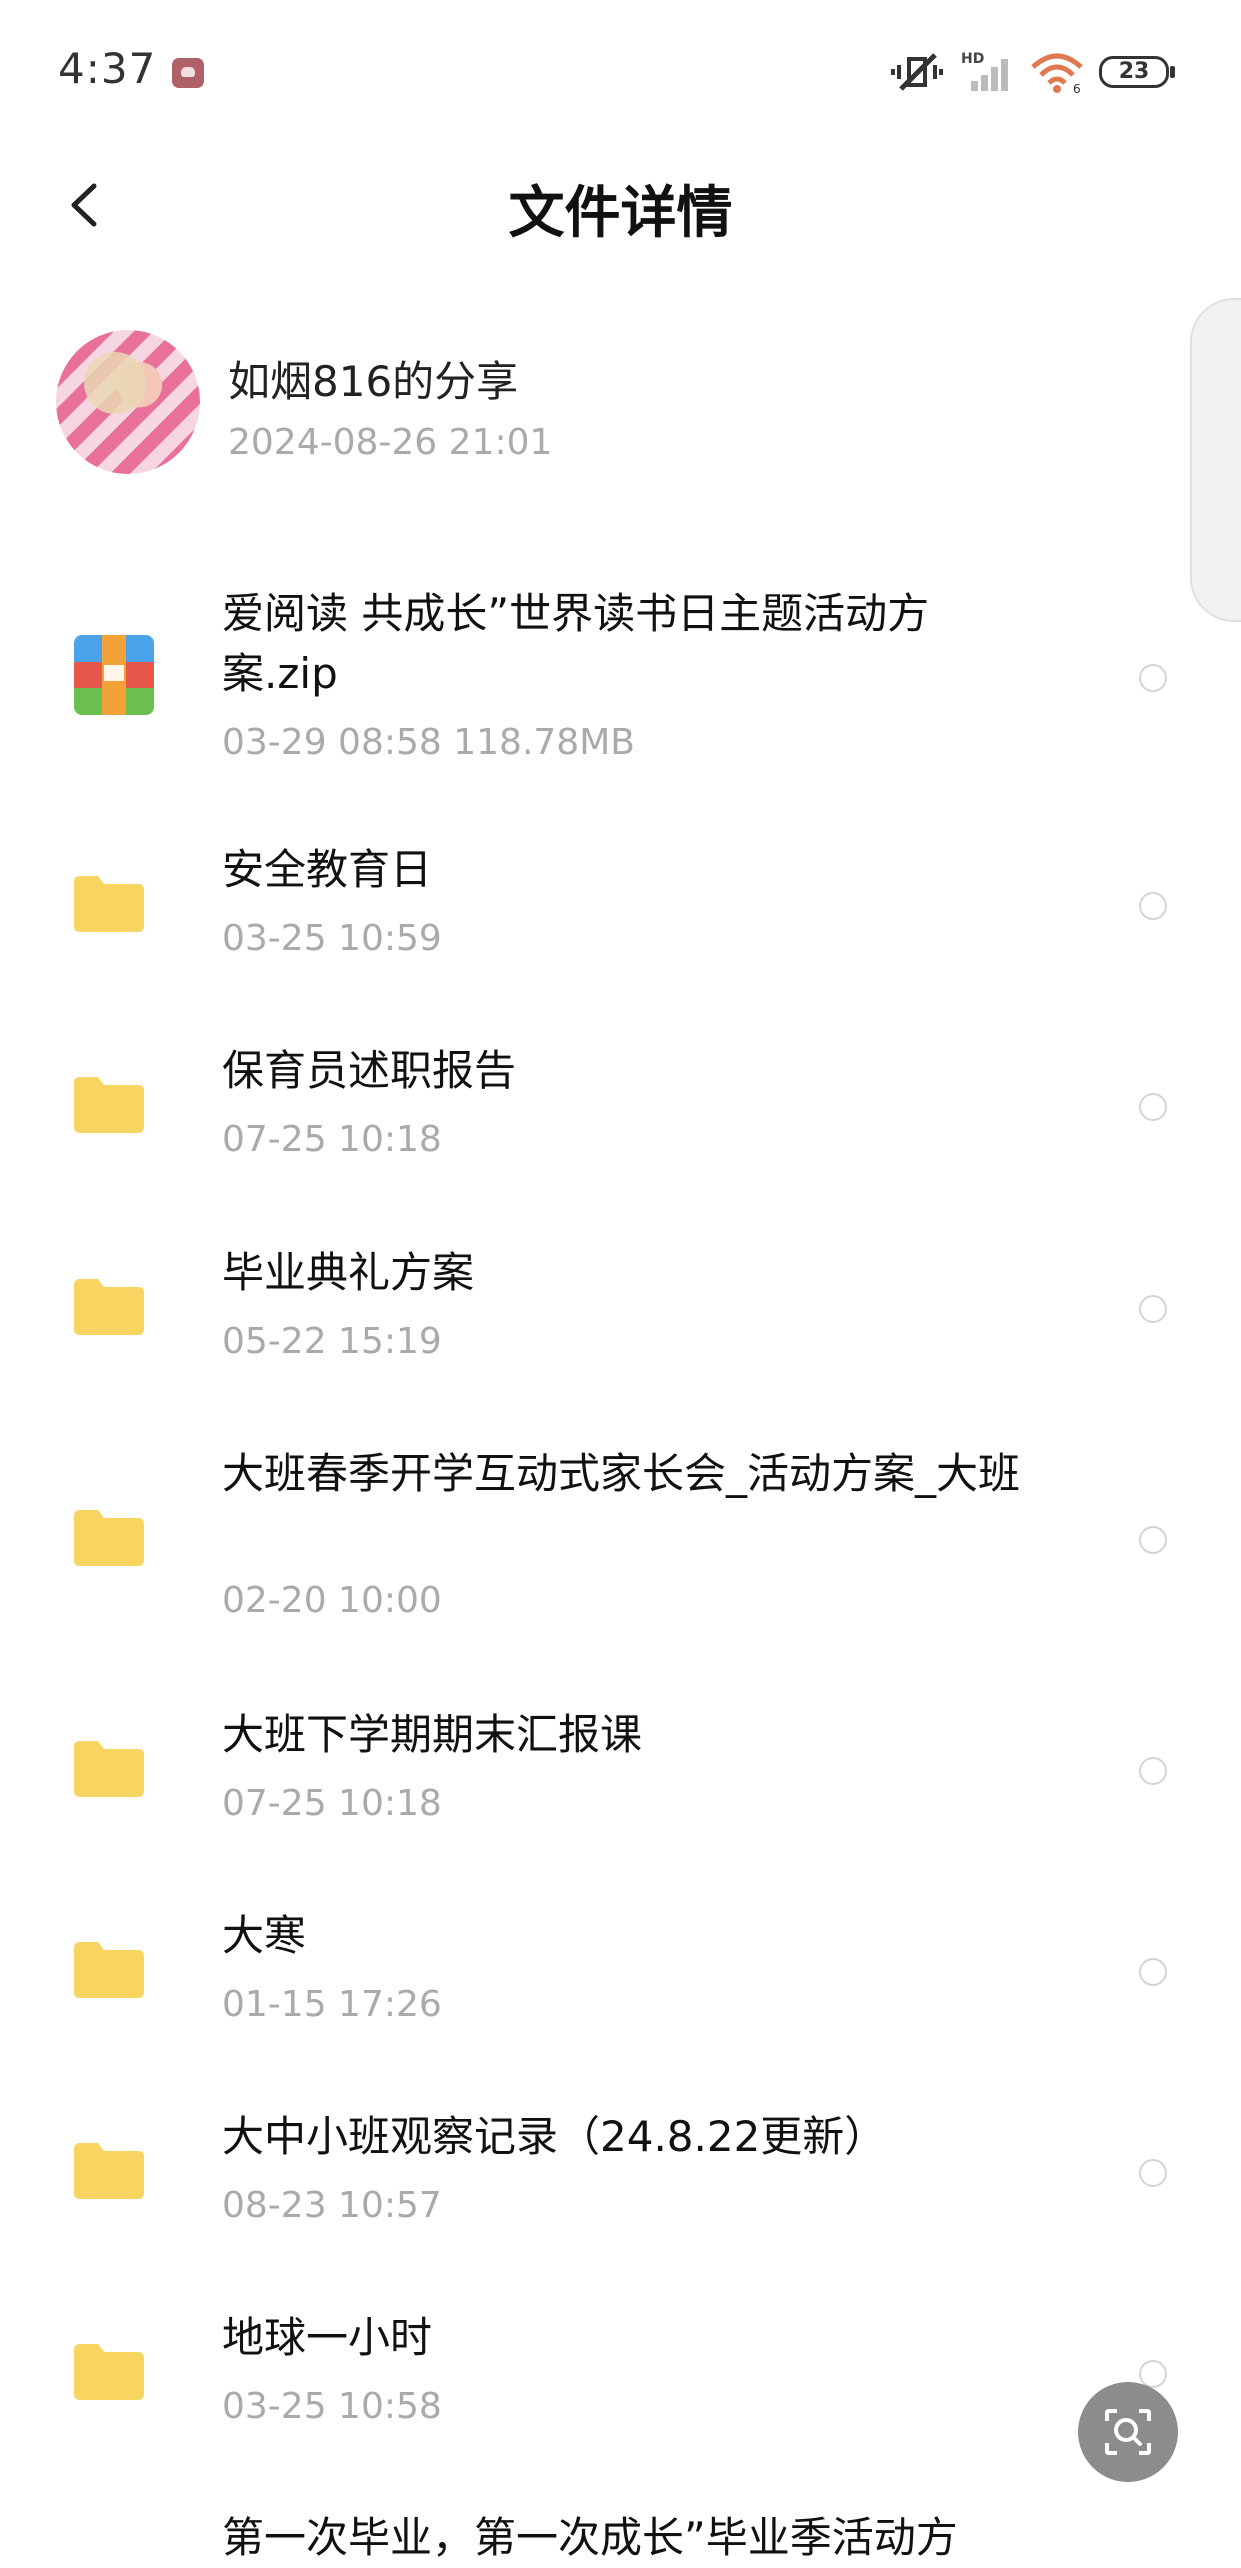 Image resolution: width=1241 pixels, height=2568 pixels. Describe the element at coordinates (576, 643) in the screenshot. I see `file-name: 爱阅读 共成长”世界读书日主题活动方案.zip` at that location.